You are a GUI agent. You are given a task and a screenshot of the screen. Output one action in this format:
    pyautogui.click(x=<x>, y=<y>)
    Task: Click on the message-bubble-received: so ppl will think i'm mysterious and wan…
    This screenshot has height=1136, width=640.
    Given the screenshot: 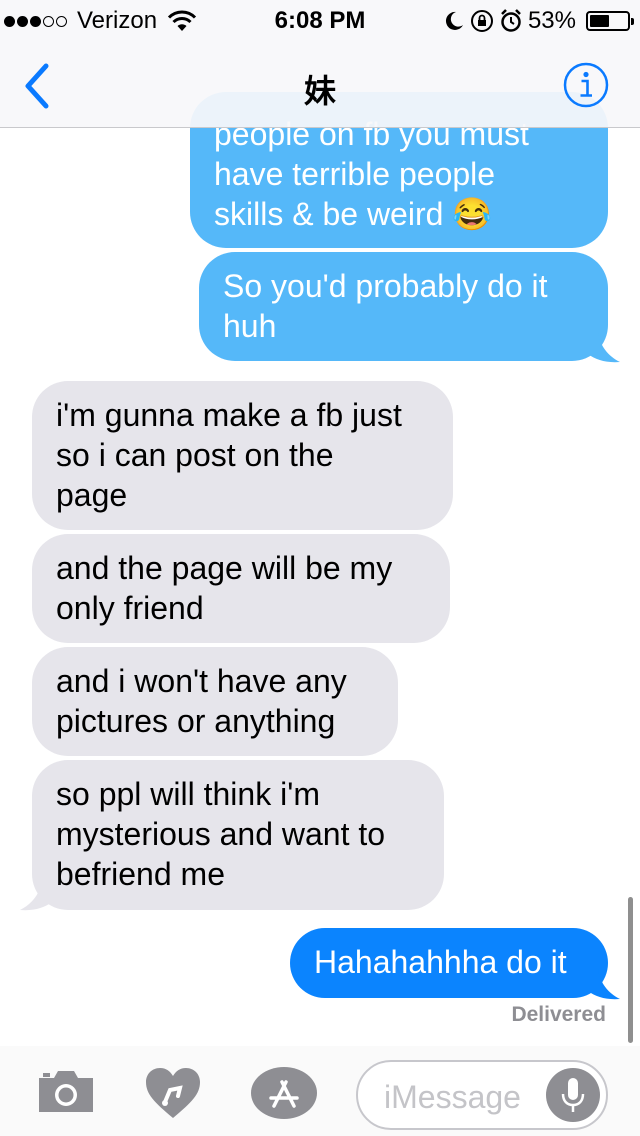 What is the action you would take?
    pyautogui.click(x=238, y=835)
    